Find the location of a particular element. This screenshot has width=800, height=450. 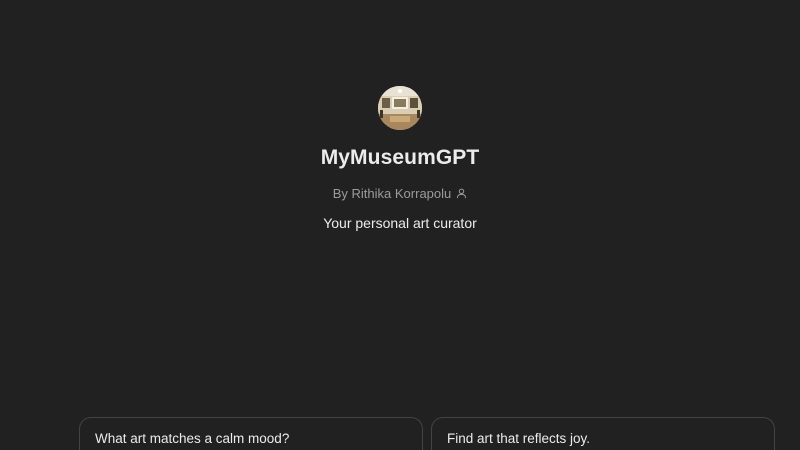

gpt-avatar is located at coordinates (400, 108).